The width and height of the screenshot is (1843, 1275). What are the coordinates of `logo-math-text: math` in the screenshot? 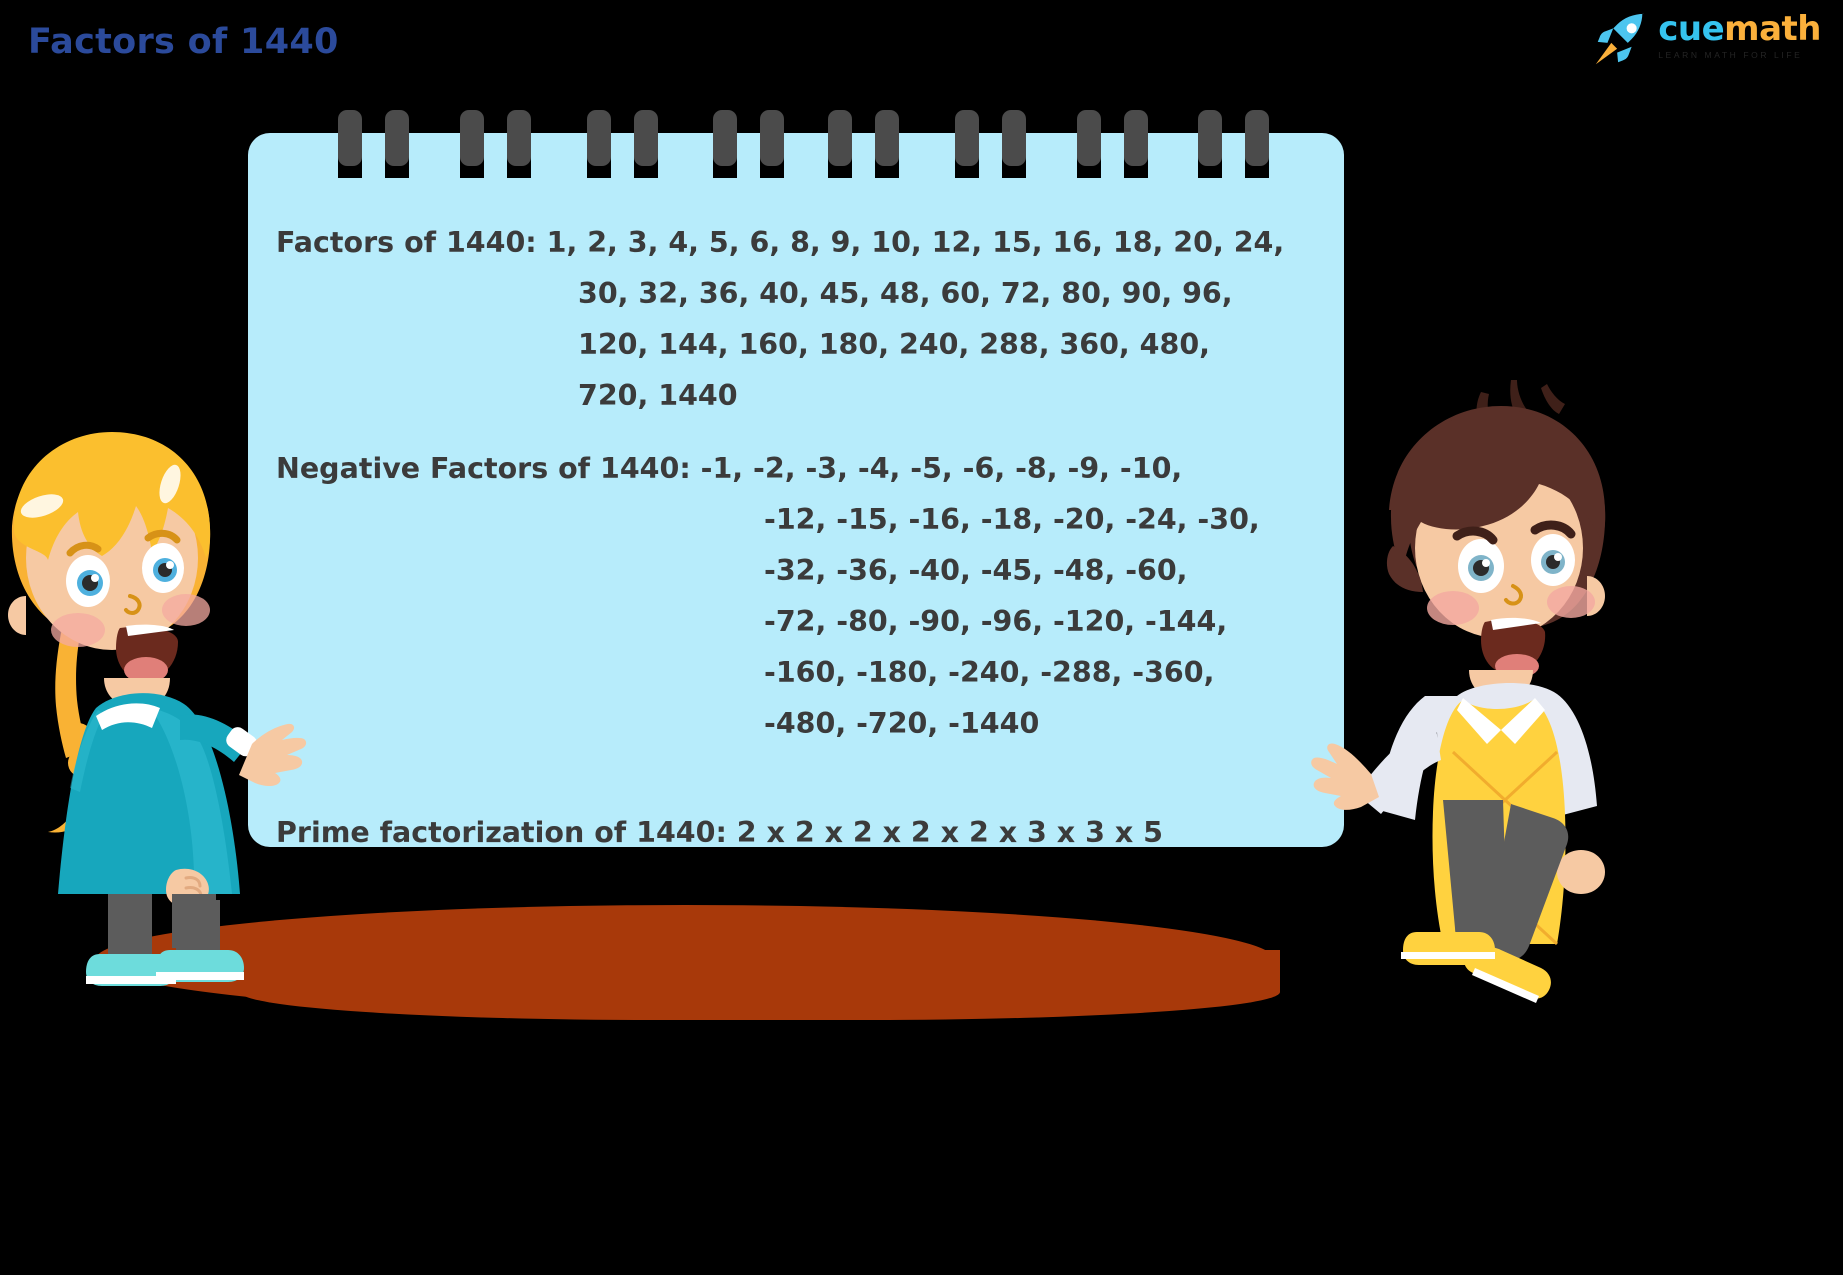 It's located at (1772, 29).